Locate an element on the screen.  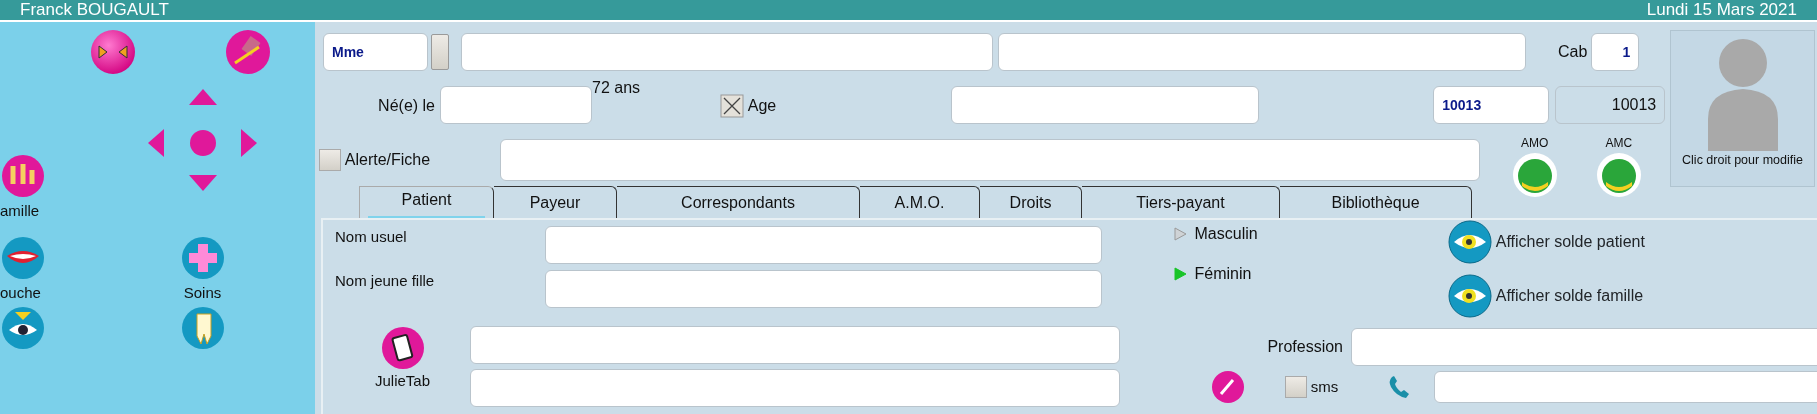
last-name-field is located at coordinates (727, 52).